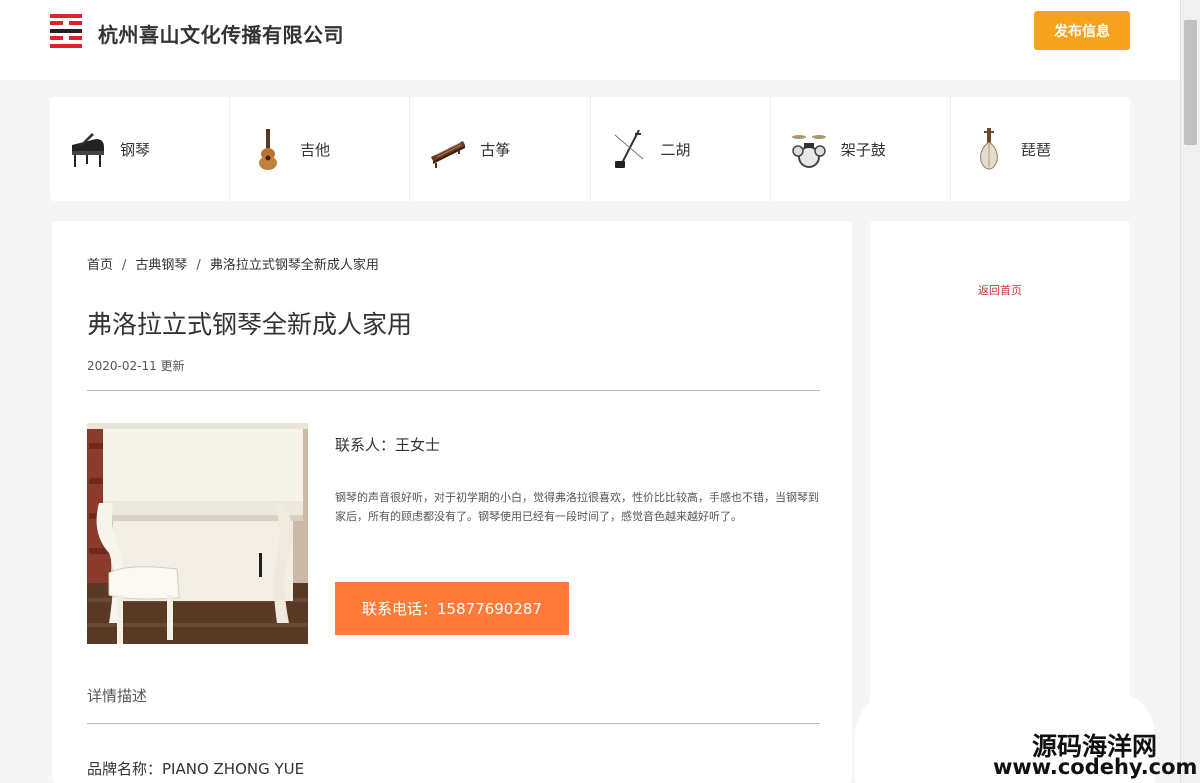 Image resolution: width=1200 pixels, height=783 pixels. What do you see at coordinates (388, 445) in the screenshot?
I see `contact-person: 联系人：王女士` at bounding box center [388, 445].